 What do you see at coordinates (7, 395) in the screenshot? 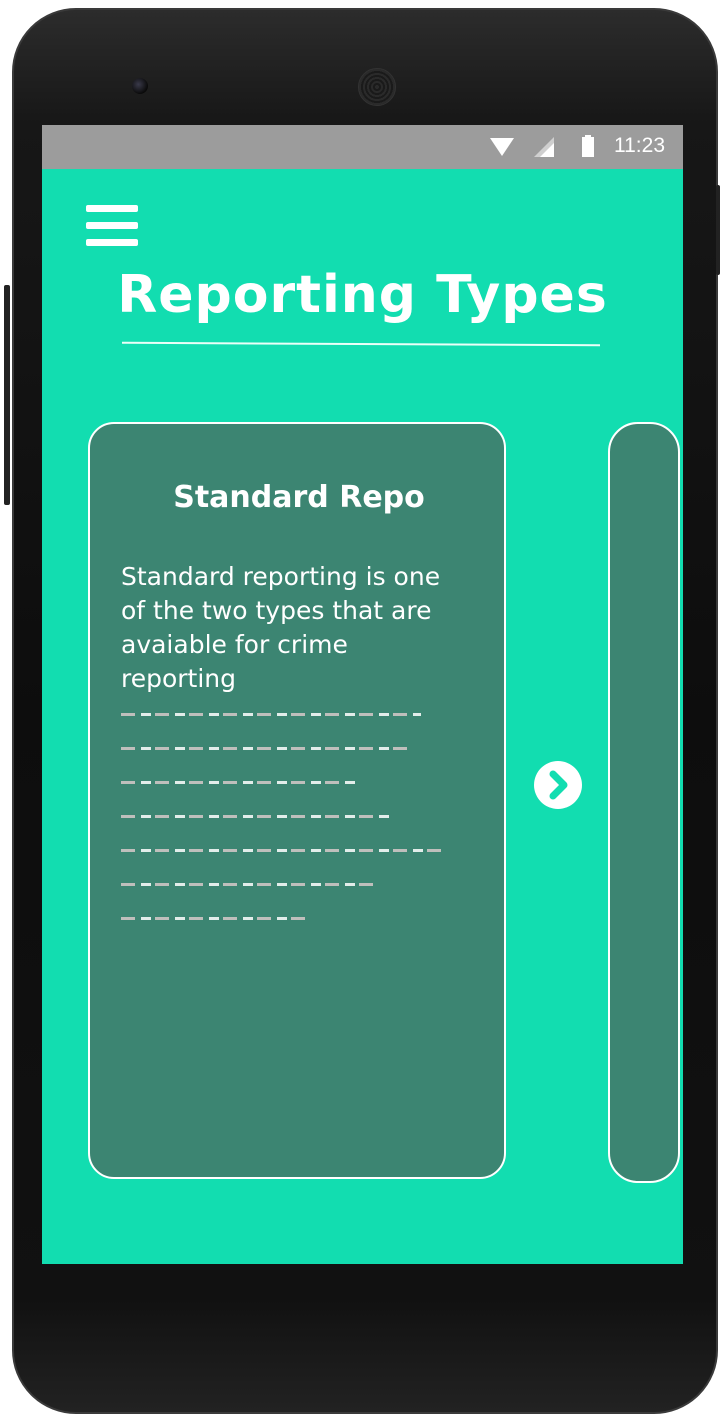
I see `volume-button` at bounding box center [7, 395].